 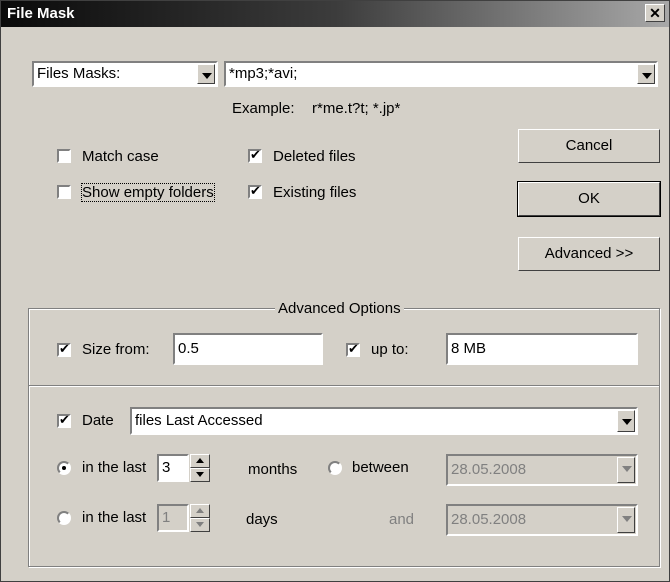 What do you see at coordinates (384, 421) in the screenshot?
I see `date-type-select: files Last Accessed` at bounding box center [384, 421].